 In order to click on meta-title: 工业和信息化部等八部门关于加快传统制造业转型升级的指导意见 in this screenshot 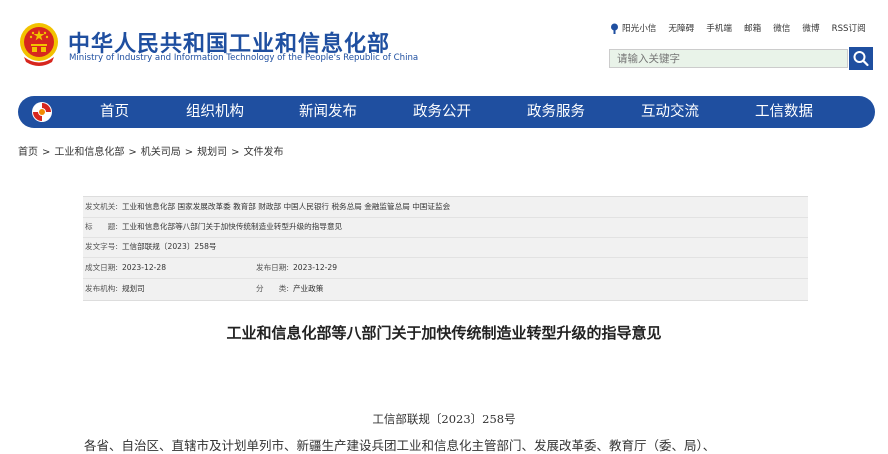, I will do `click(232, 226)`.